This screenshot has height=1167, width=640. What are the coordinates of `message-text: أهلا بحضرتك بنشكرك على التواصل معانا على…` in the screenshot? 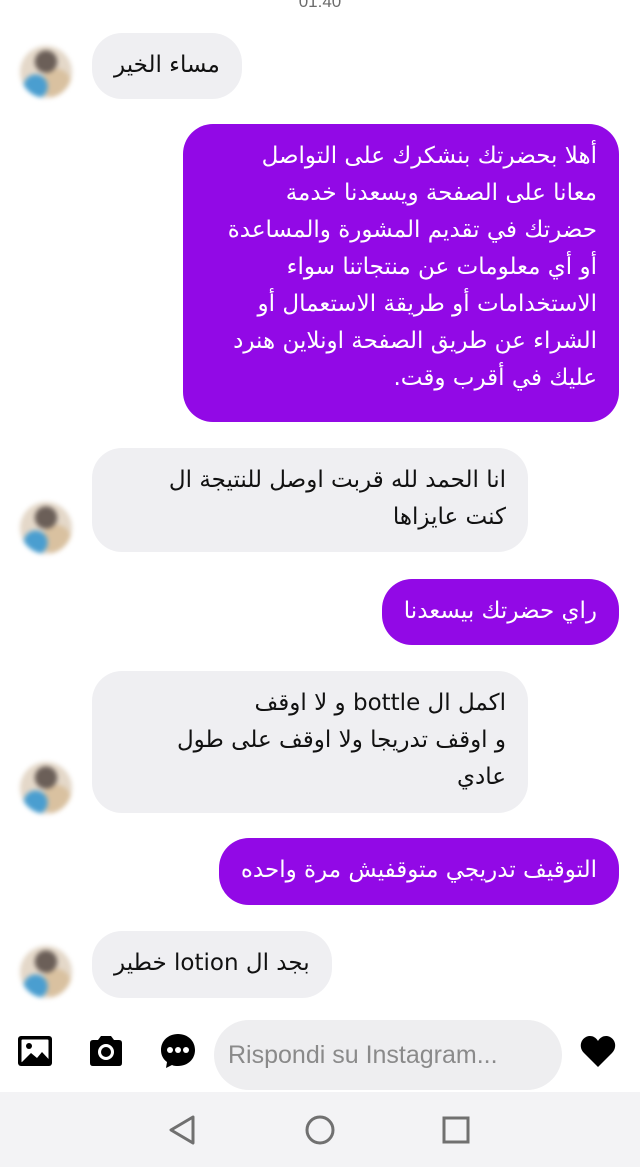 It's located at (412, 267).